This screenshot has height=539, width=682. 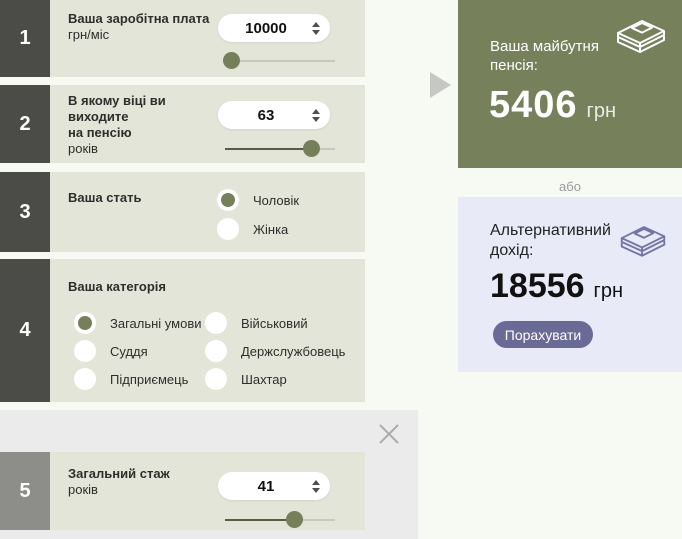 I want to click on category-option-military: Військовий, so click(x=275, y=323).